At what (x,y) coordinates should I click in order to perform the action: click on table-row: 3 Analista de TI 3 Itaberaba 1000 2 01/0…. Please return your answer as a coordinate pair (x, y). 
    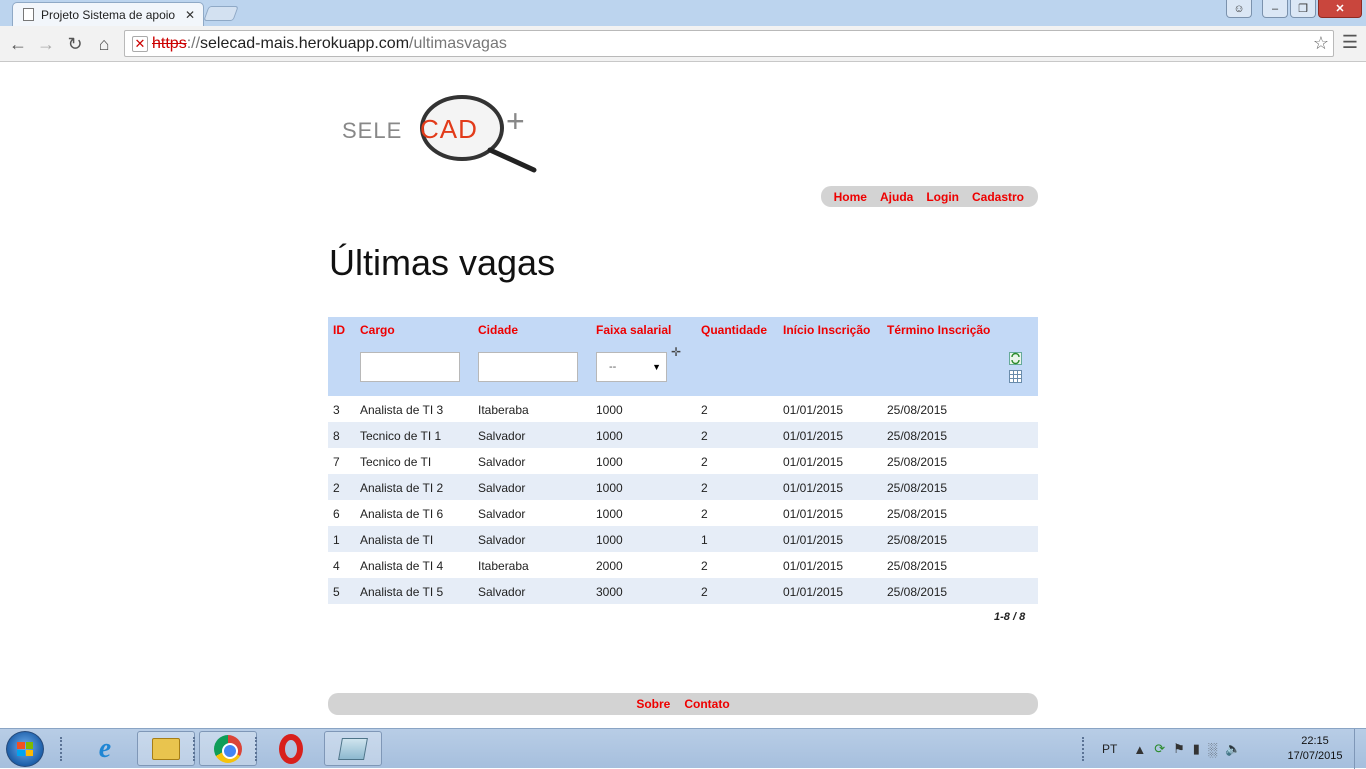
    Looking at the image, I should click on (683, 409).